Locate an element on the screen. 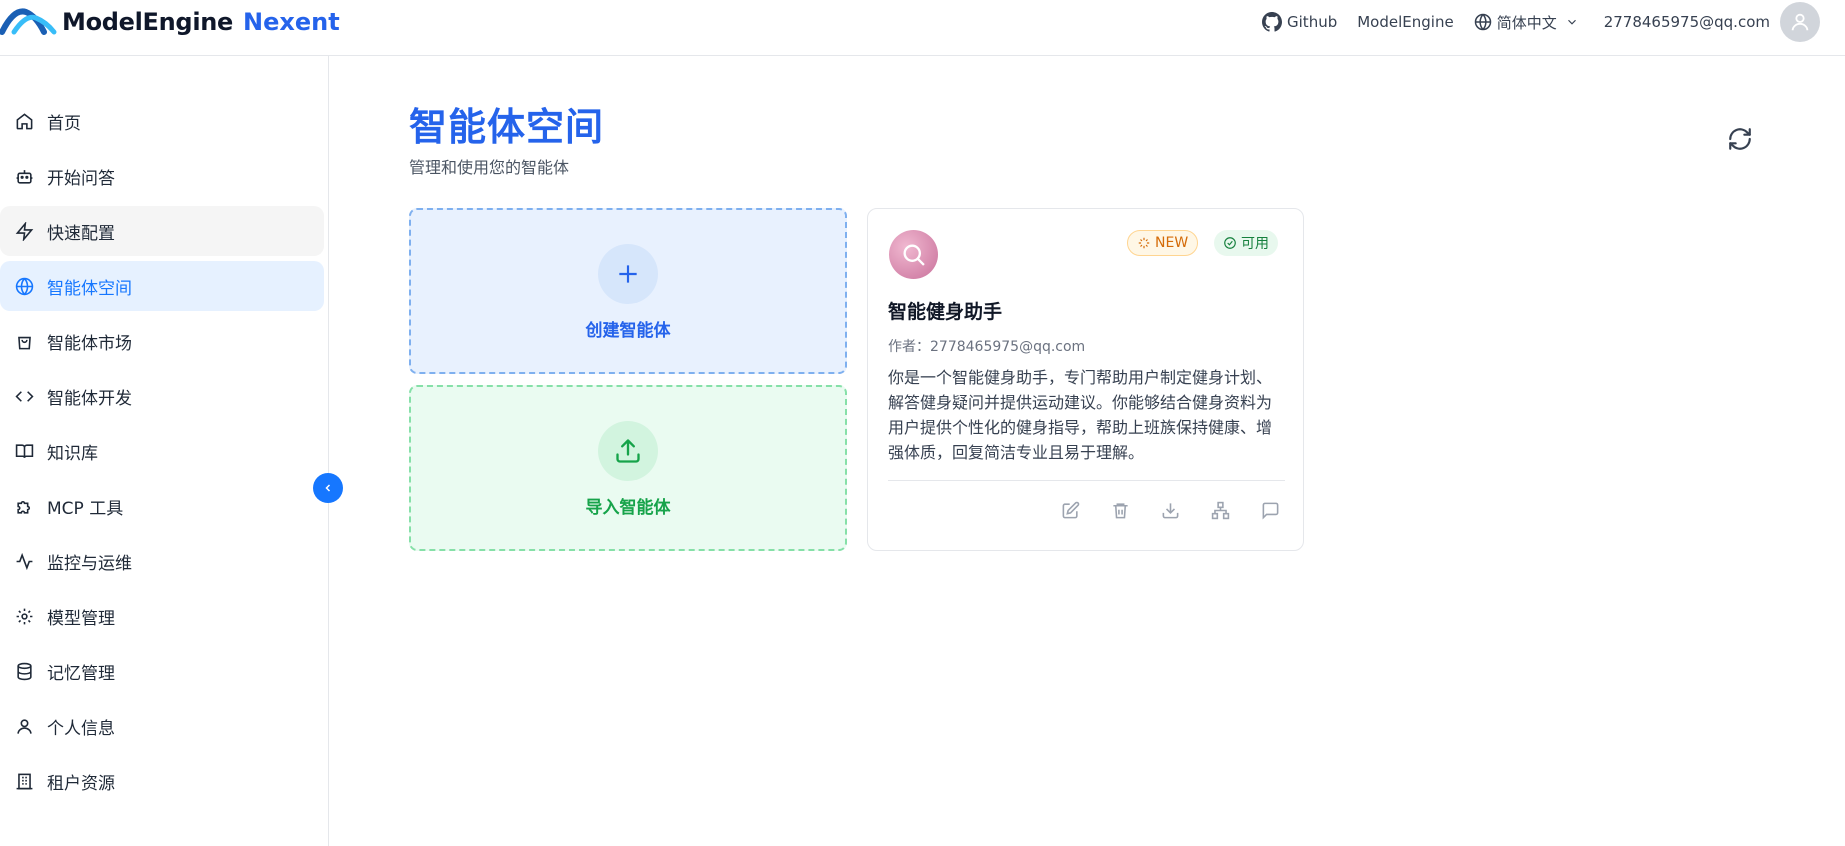 Image resolution: width=1845 pixels, height=846 pixels. building-icon is located at coordinates (24, 781).